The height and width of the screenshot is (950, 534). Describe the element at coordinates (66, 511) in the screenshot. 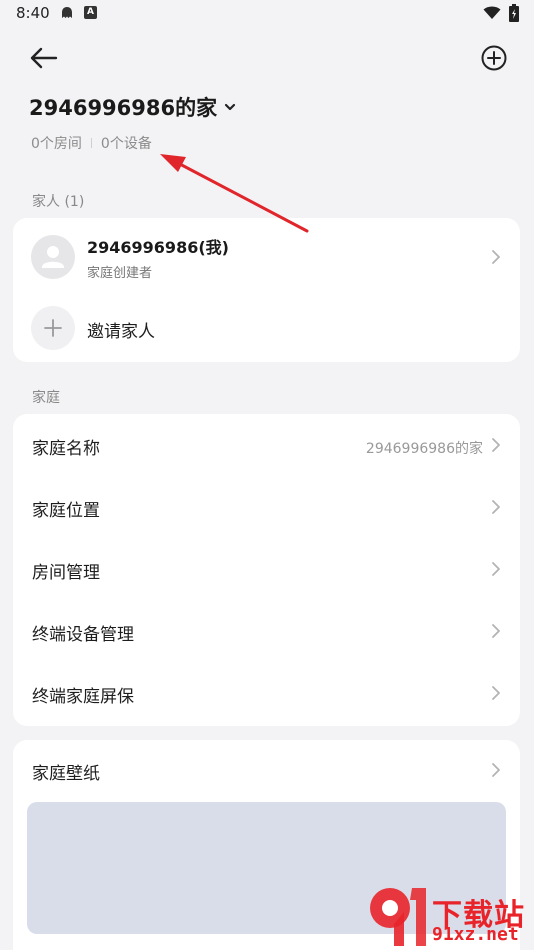

I see `home-location-label: 家庭位置` at that location.